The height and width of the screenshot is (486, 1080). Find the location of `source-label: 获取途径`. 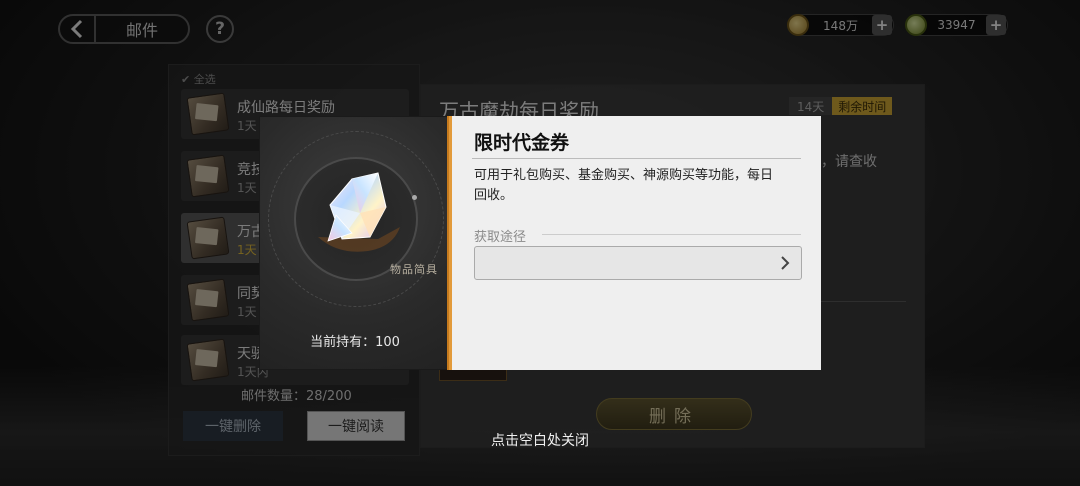

source-label: 获取途径 is located at coordinates (500, 237).